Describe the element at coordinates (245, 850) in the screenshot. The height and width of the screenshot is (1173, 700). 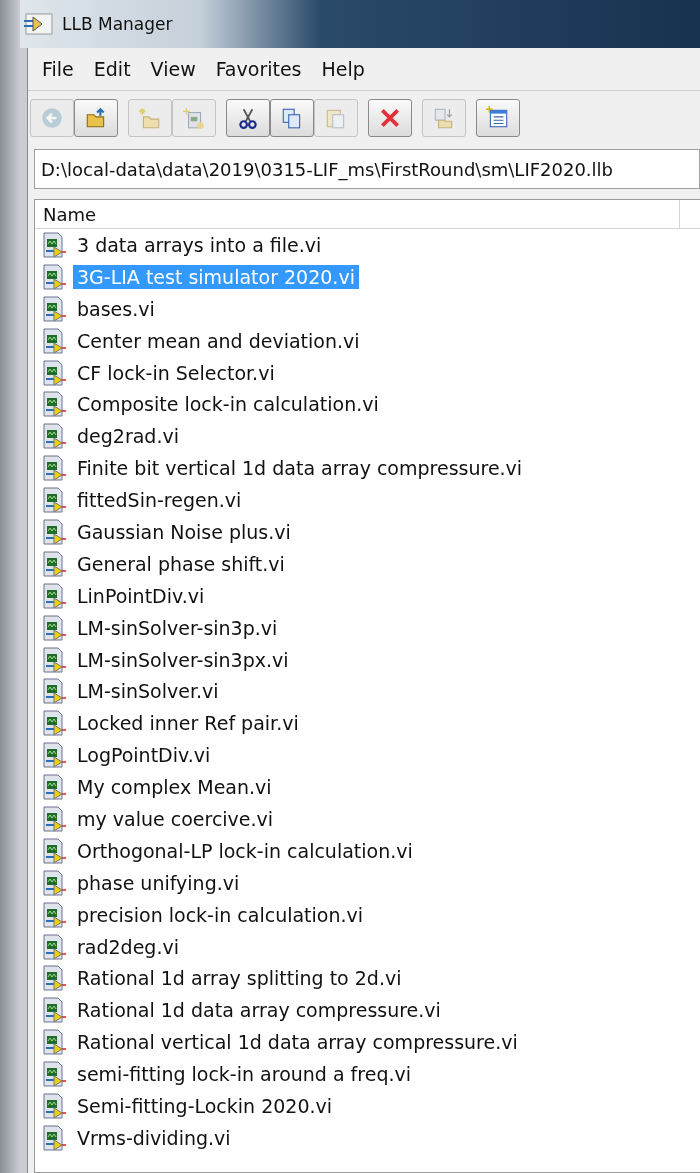
I see `file-name: Orthogonal-LP lock-in calculation.vi` at that location.